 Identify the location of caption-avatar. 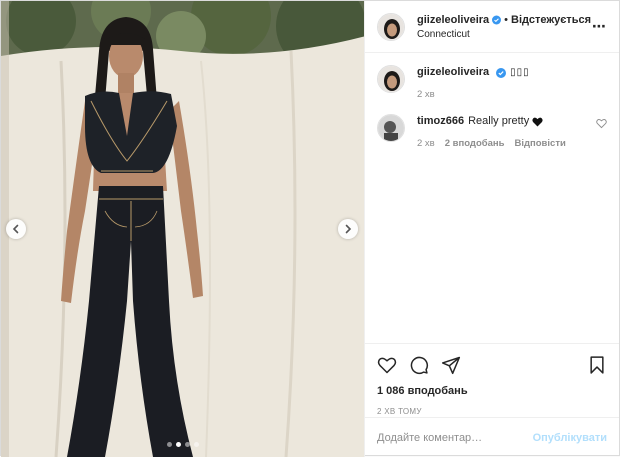
(391, 79).